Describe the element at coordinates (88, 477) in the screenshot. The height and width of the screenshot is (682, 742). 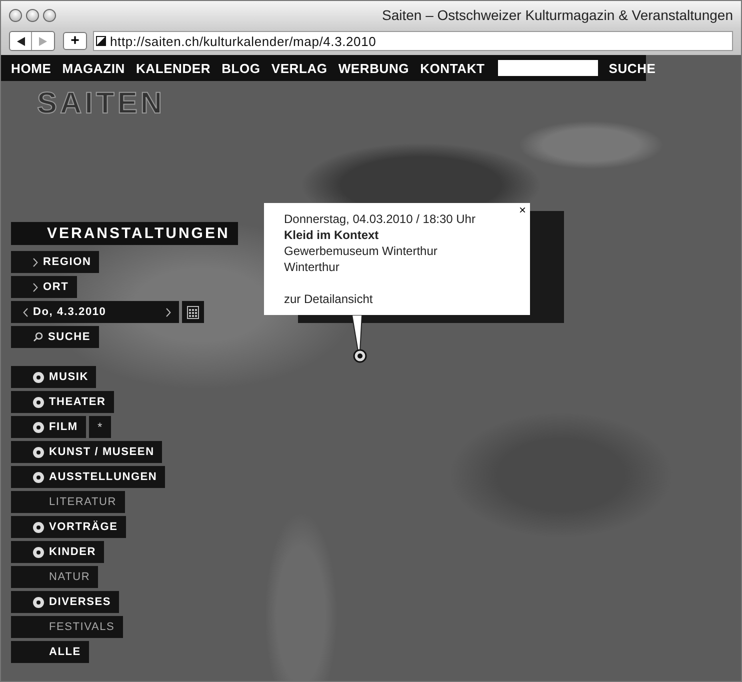
I see `category-link: AUSSTELLUNGEN` at that location.